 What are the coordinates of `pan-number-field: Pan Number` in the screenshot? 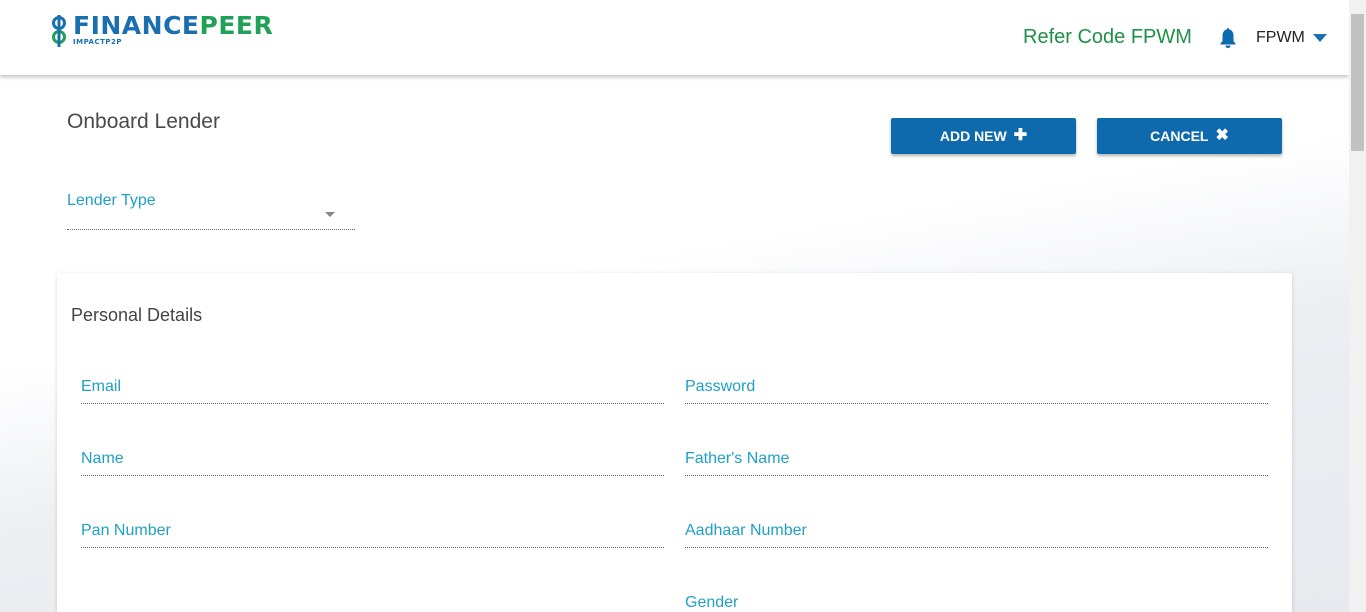 It's located at (372, 535).